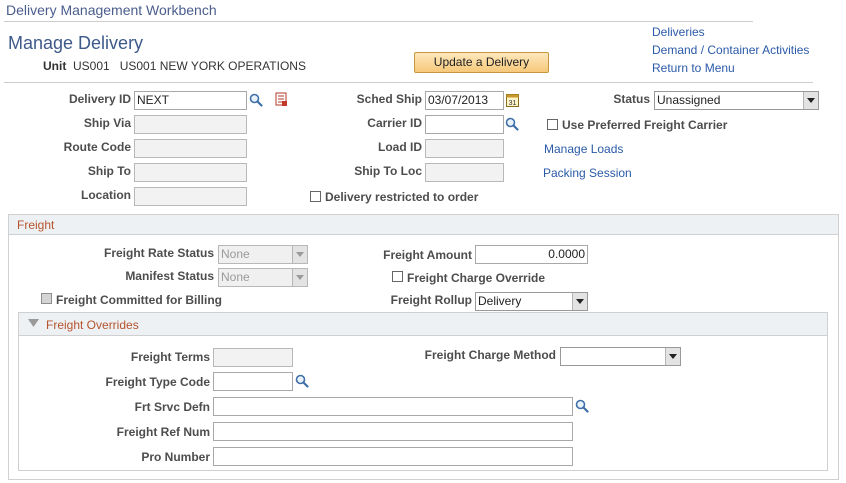 This screenshot has width=846, height=483. Describe the element at coordinates (253, 381) in the screenshot. I see `freight-type-code-input` at that location.